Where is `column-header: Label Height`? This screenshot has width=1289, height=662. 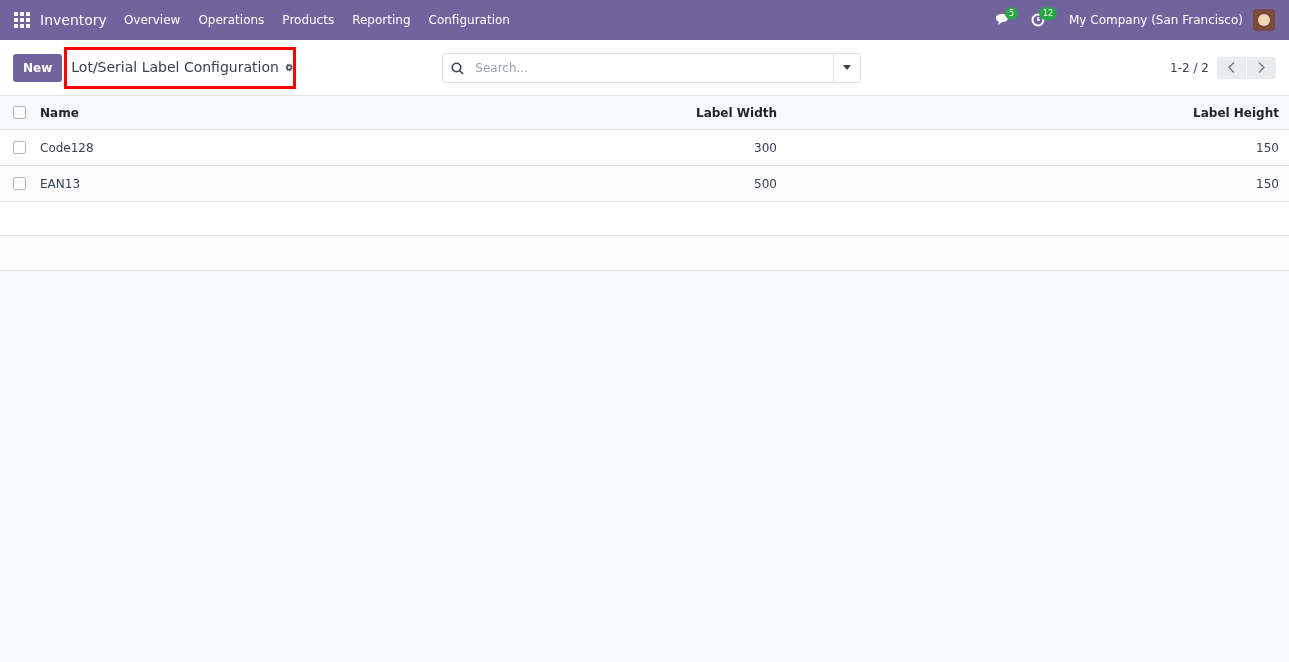
column-header: Label Height is located at coordinates (1038, 112).